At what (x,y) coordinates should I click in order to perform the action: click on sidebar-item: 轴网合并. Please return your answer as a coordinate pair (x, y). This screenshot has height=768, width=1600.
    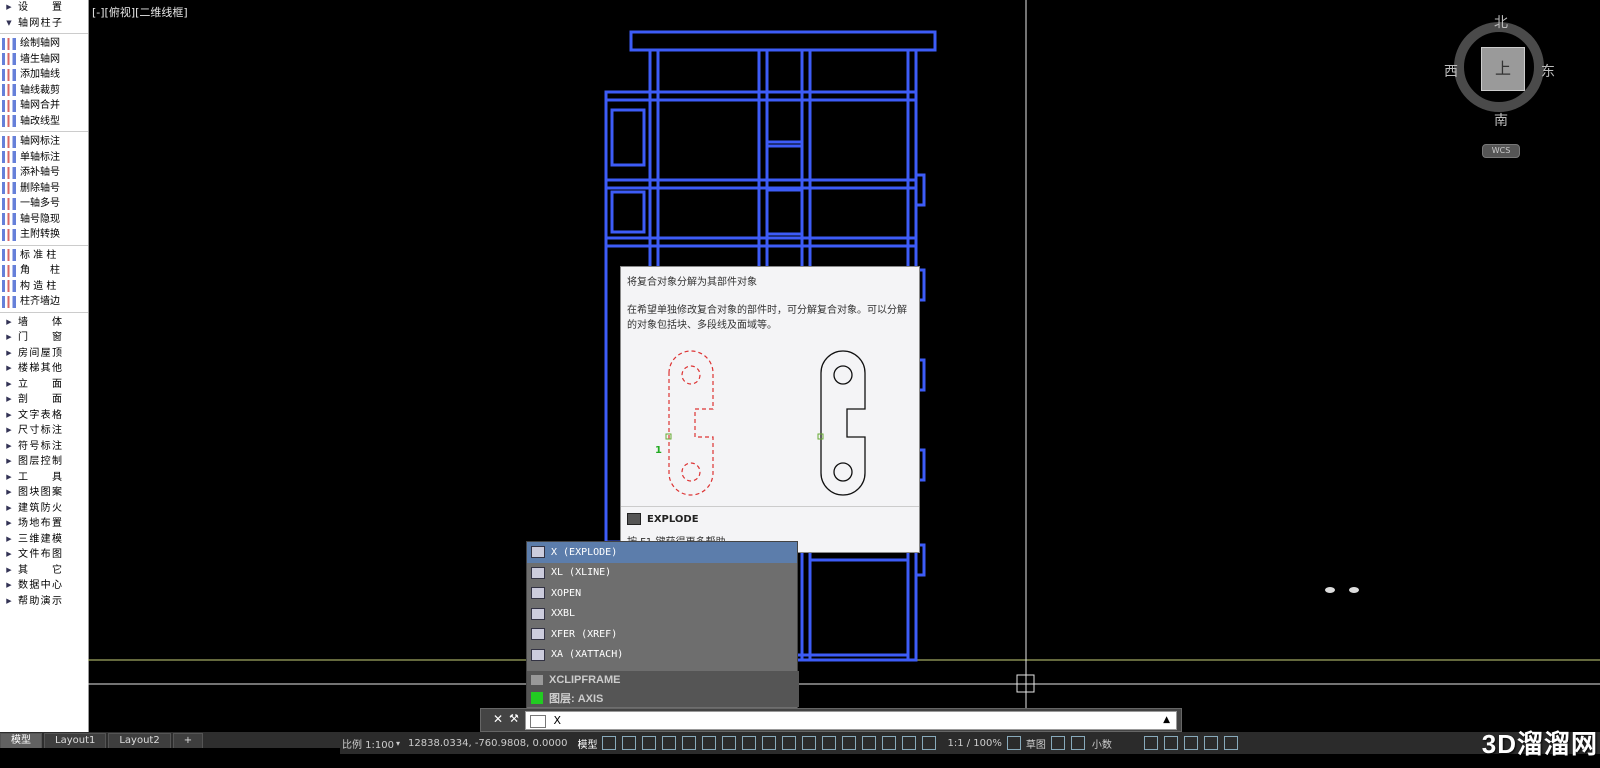
    Looking at the image, I should click on (44, 106).